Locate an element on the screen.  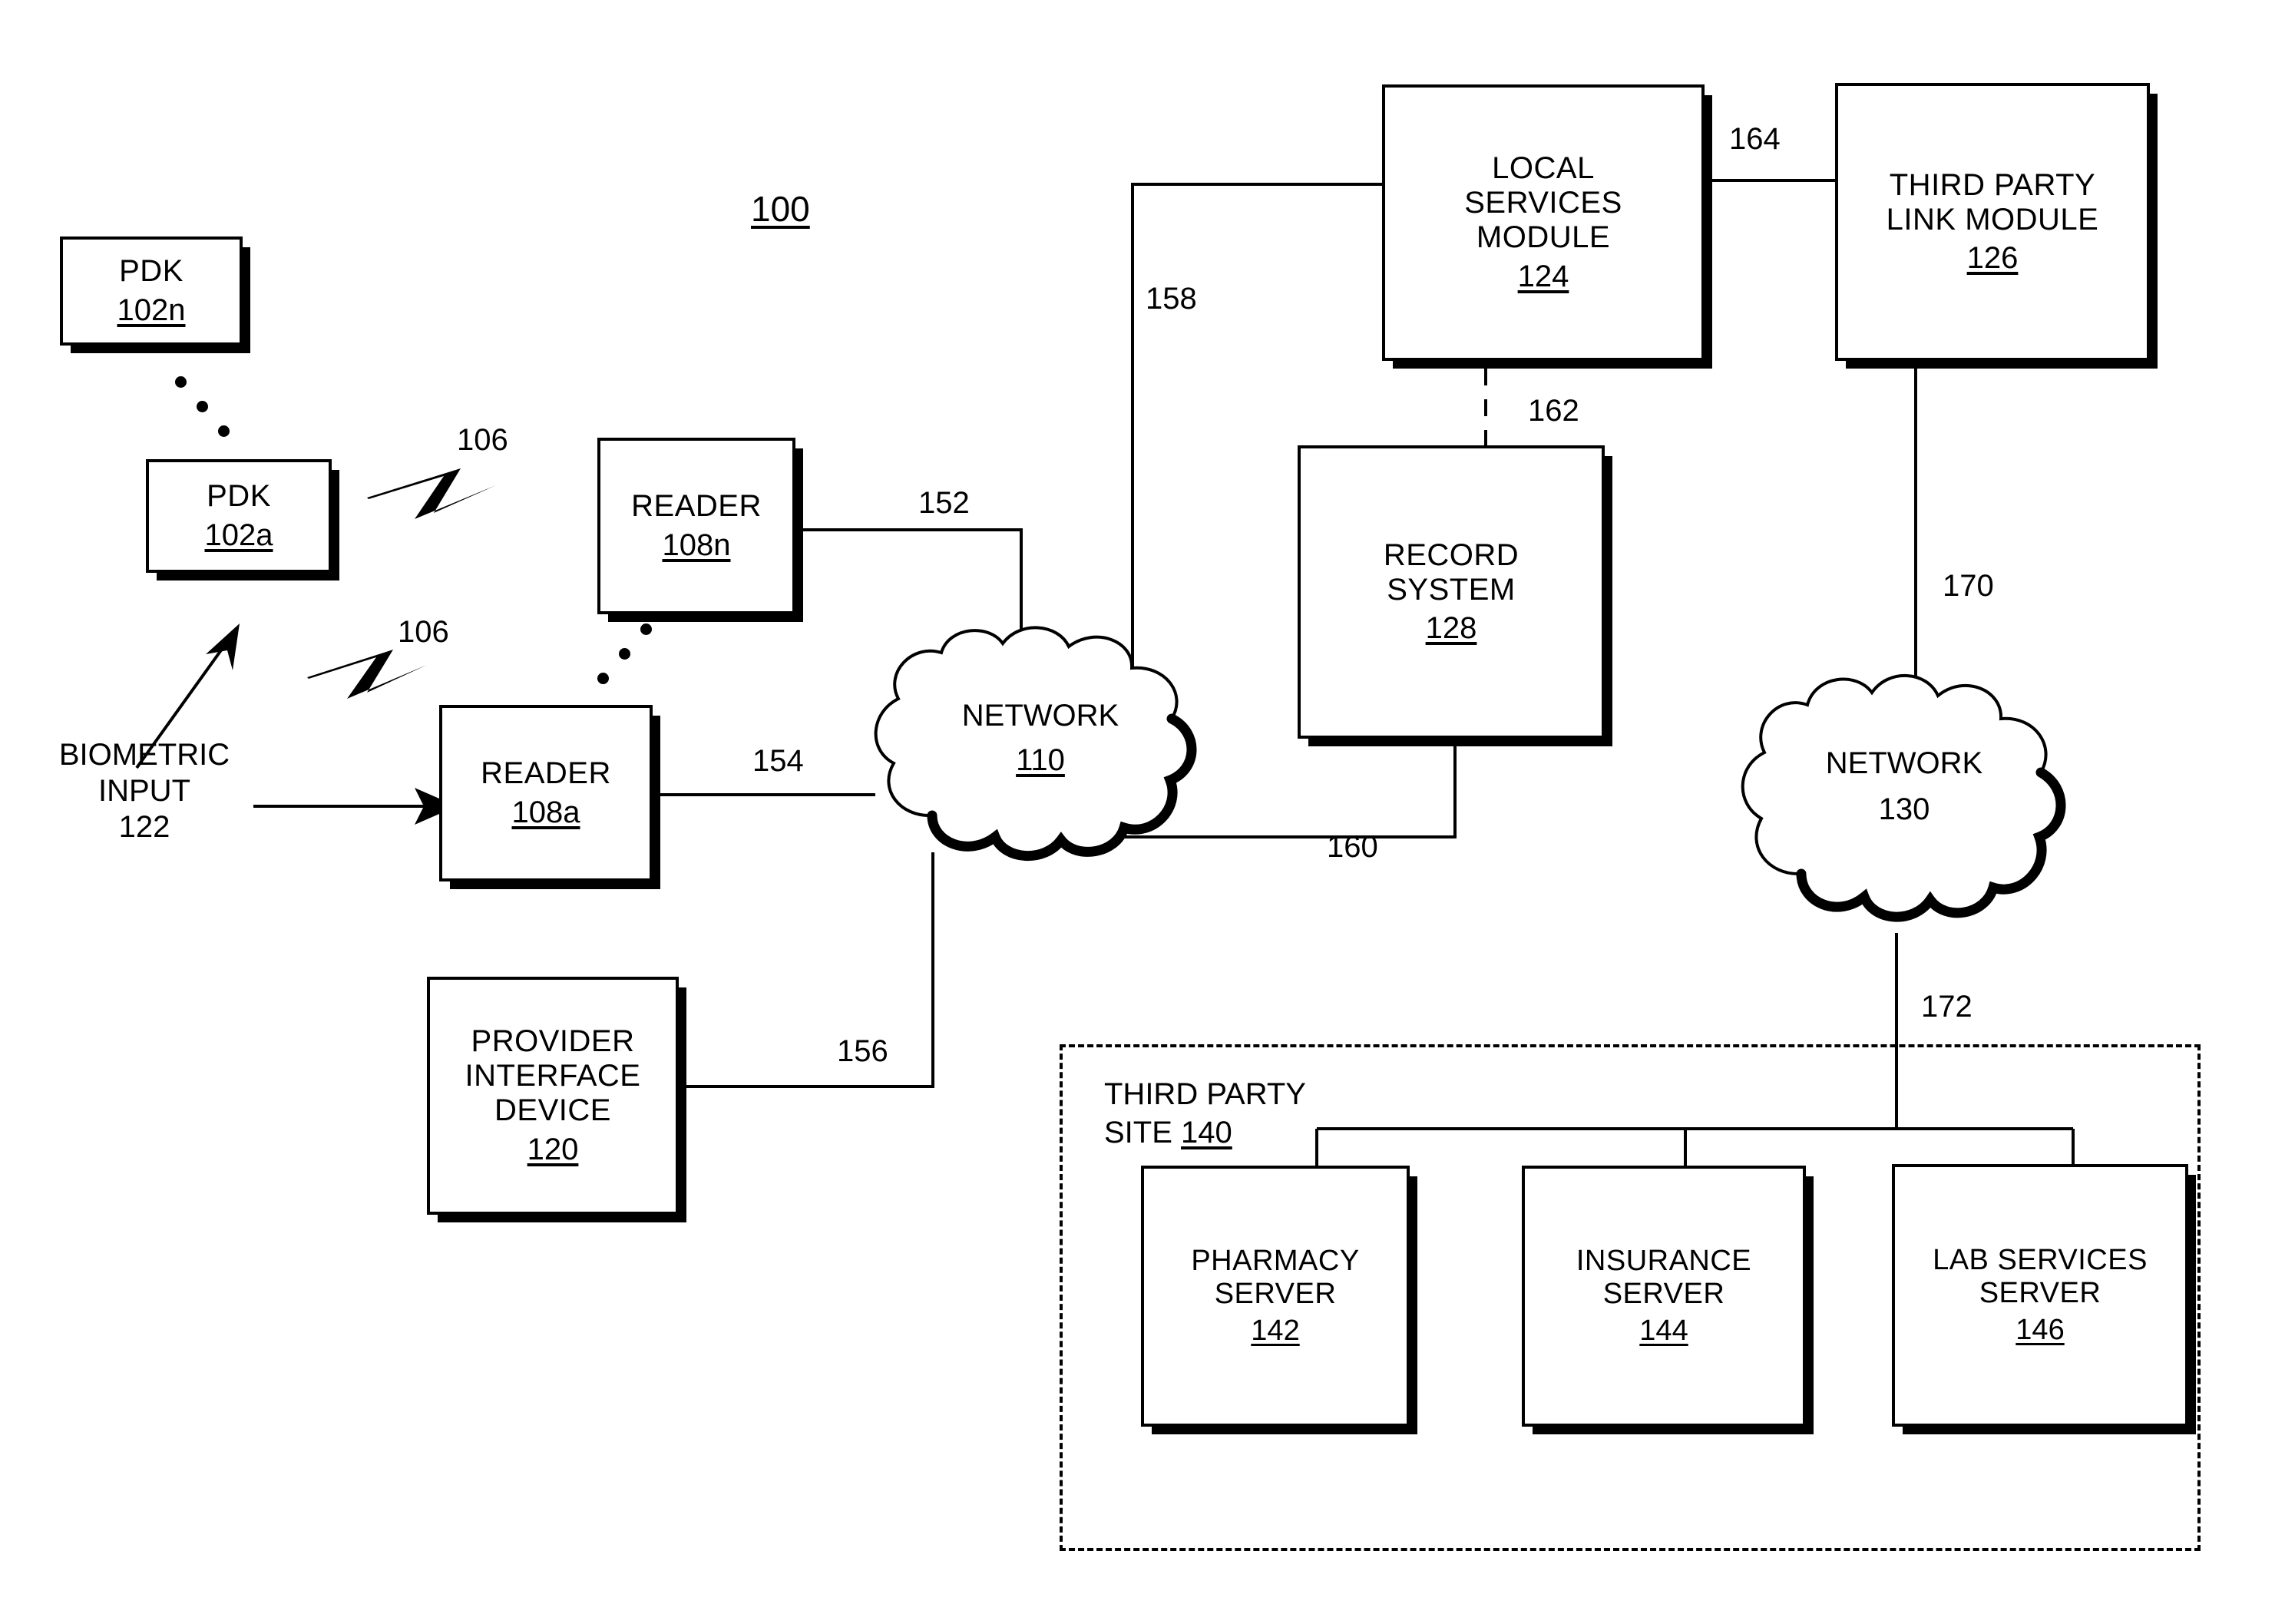
node-ref: 146 is located at coordinates (2040, 1330).